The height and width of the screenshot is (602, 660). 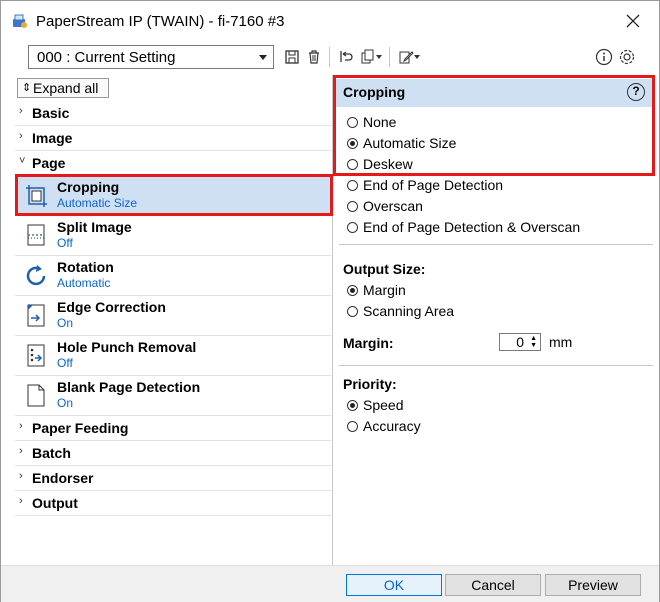 I want to click on cancel-button: Cancel, so click(x=493, y=585).